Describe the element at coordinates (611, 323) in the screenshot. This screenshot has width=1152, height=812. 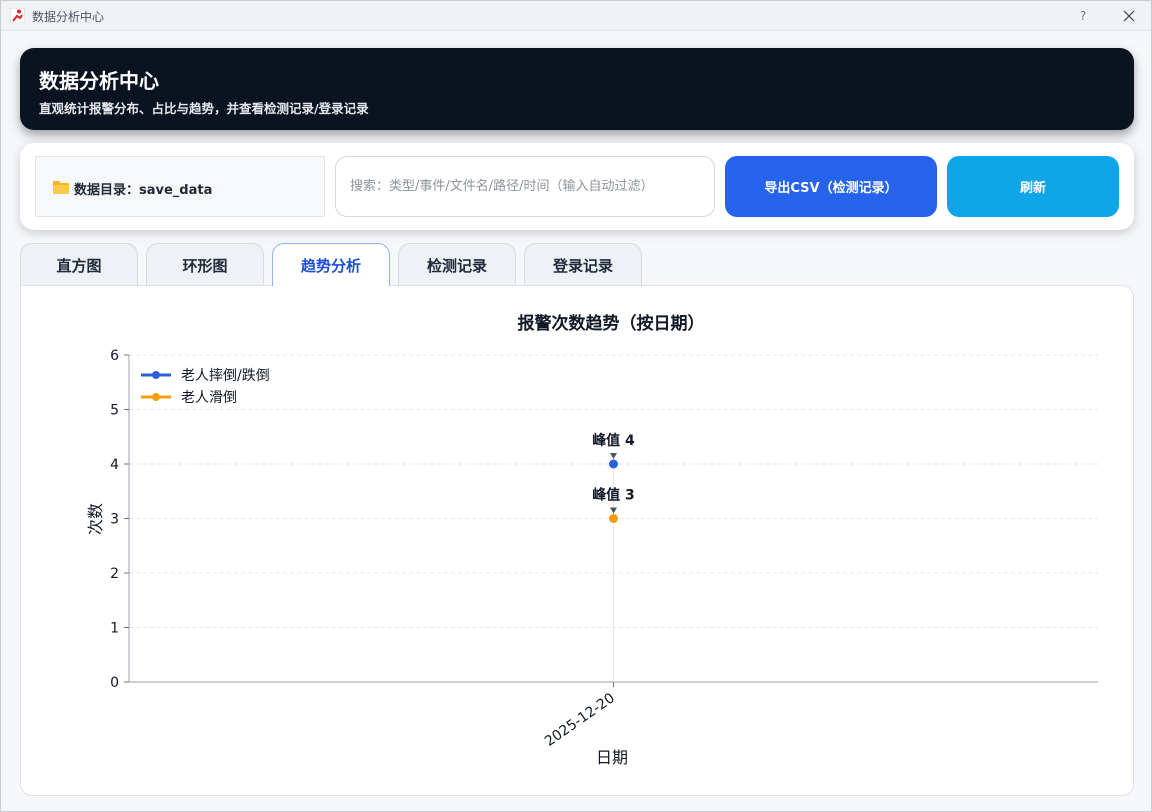
I see `chart-title: 报警次数趋势（按日期）` at that location.